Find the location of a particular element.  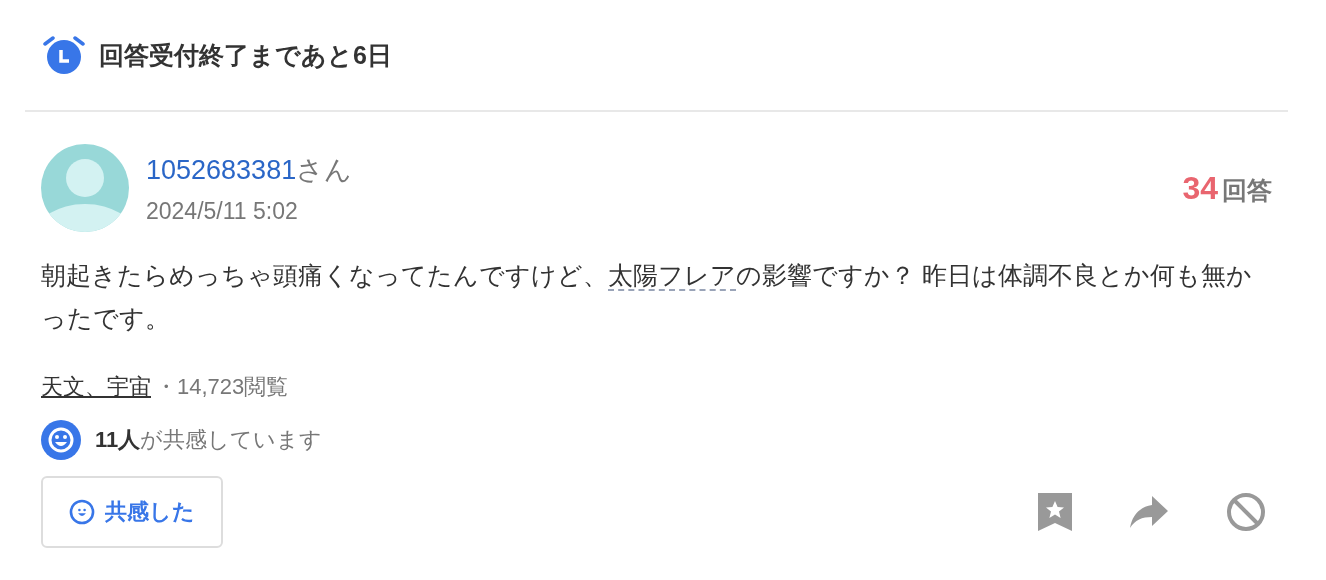

honorific: さん is located at coordinates (324, 170).